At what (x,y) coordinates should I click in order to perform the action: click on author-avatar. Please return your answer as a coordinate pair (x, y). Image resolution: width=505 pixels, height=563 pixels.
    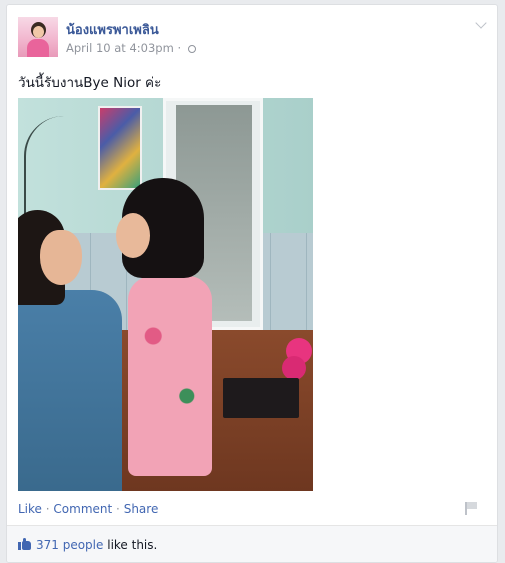
    Looking at the image, I should click on (38, 37).